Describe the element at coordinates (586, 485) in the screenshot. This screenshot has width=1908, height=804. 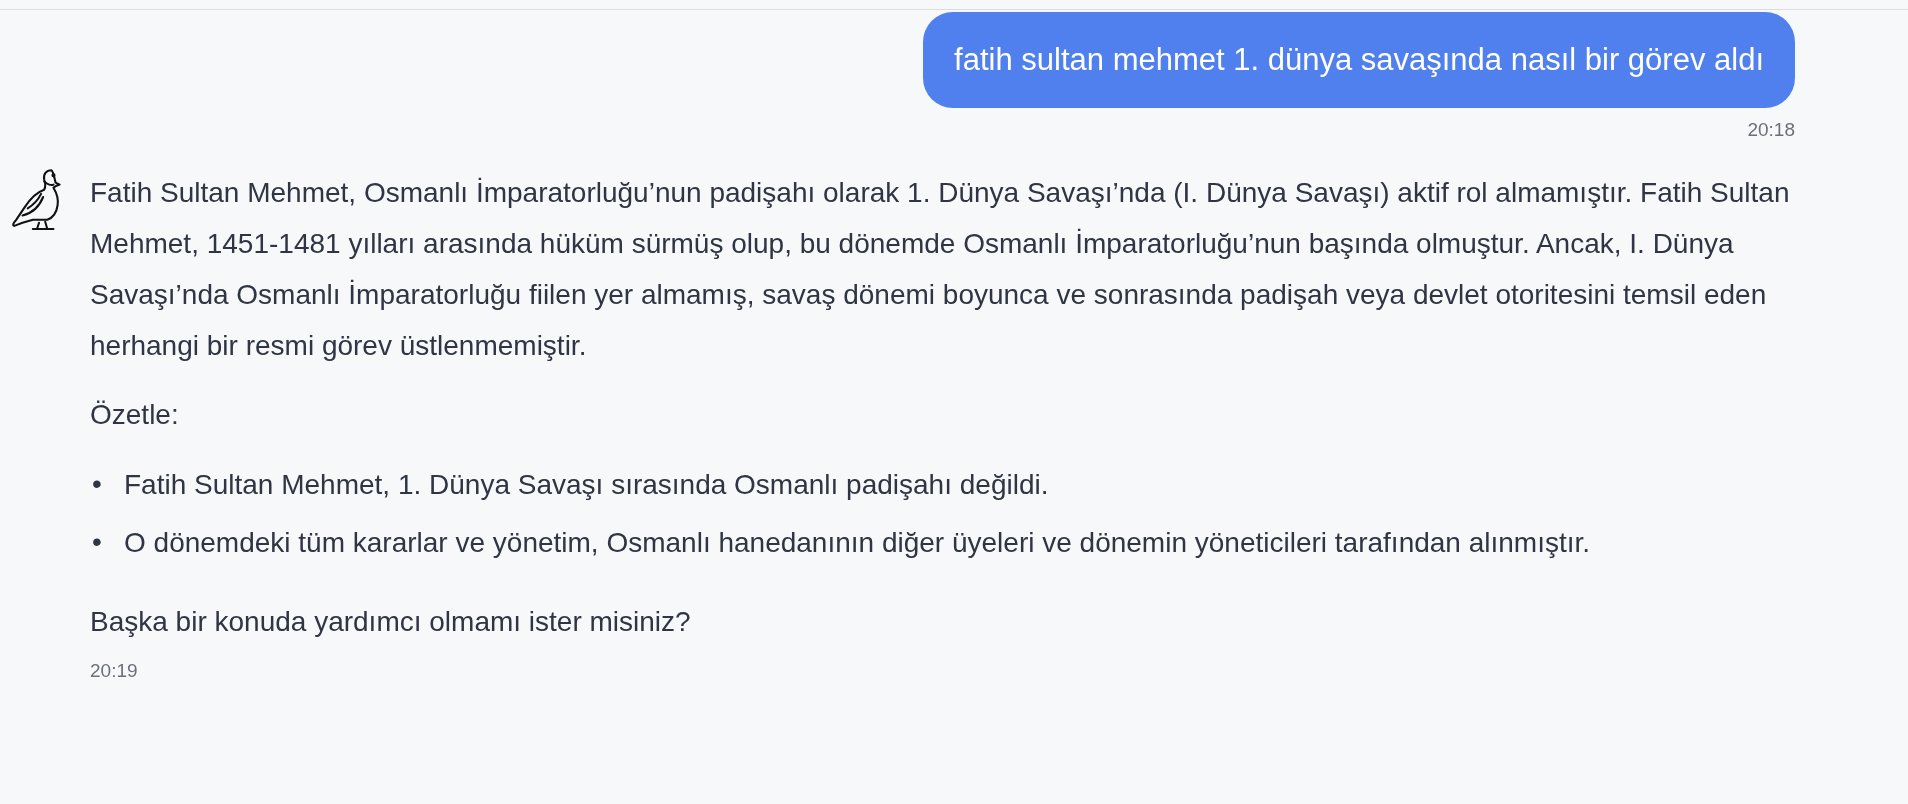
I see `list-item: Fatih Sultan Mehmet, 1. Dünya Savaşı sırasında Osmanlı padişahı değildi.` at that location.